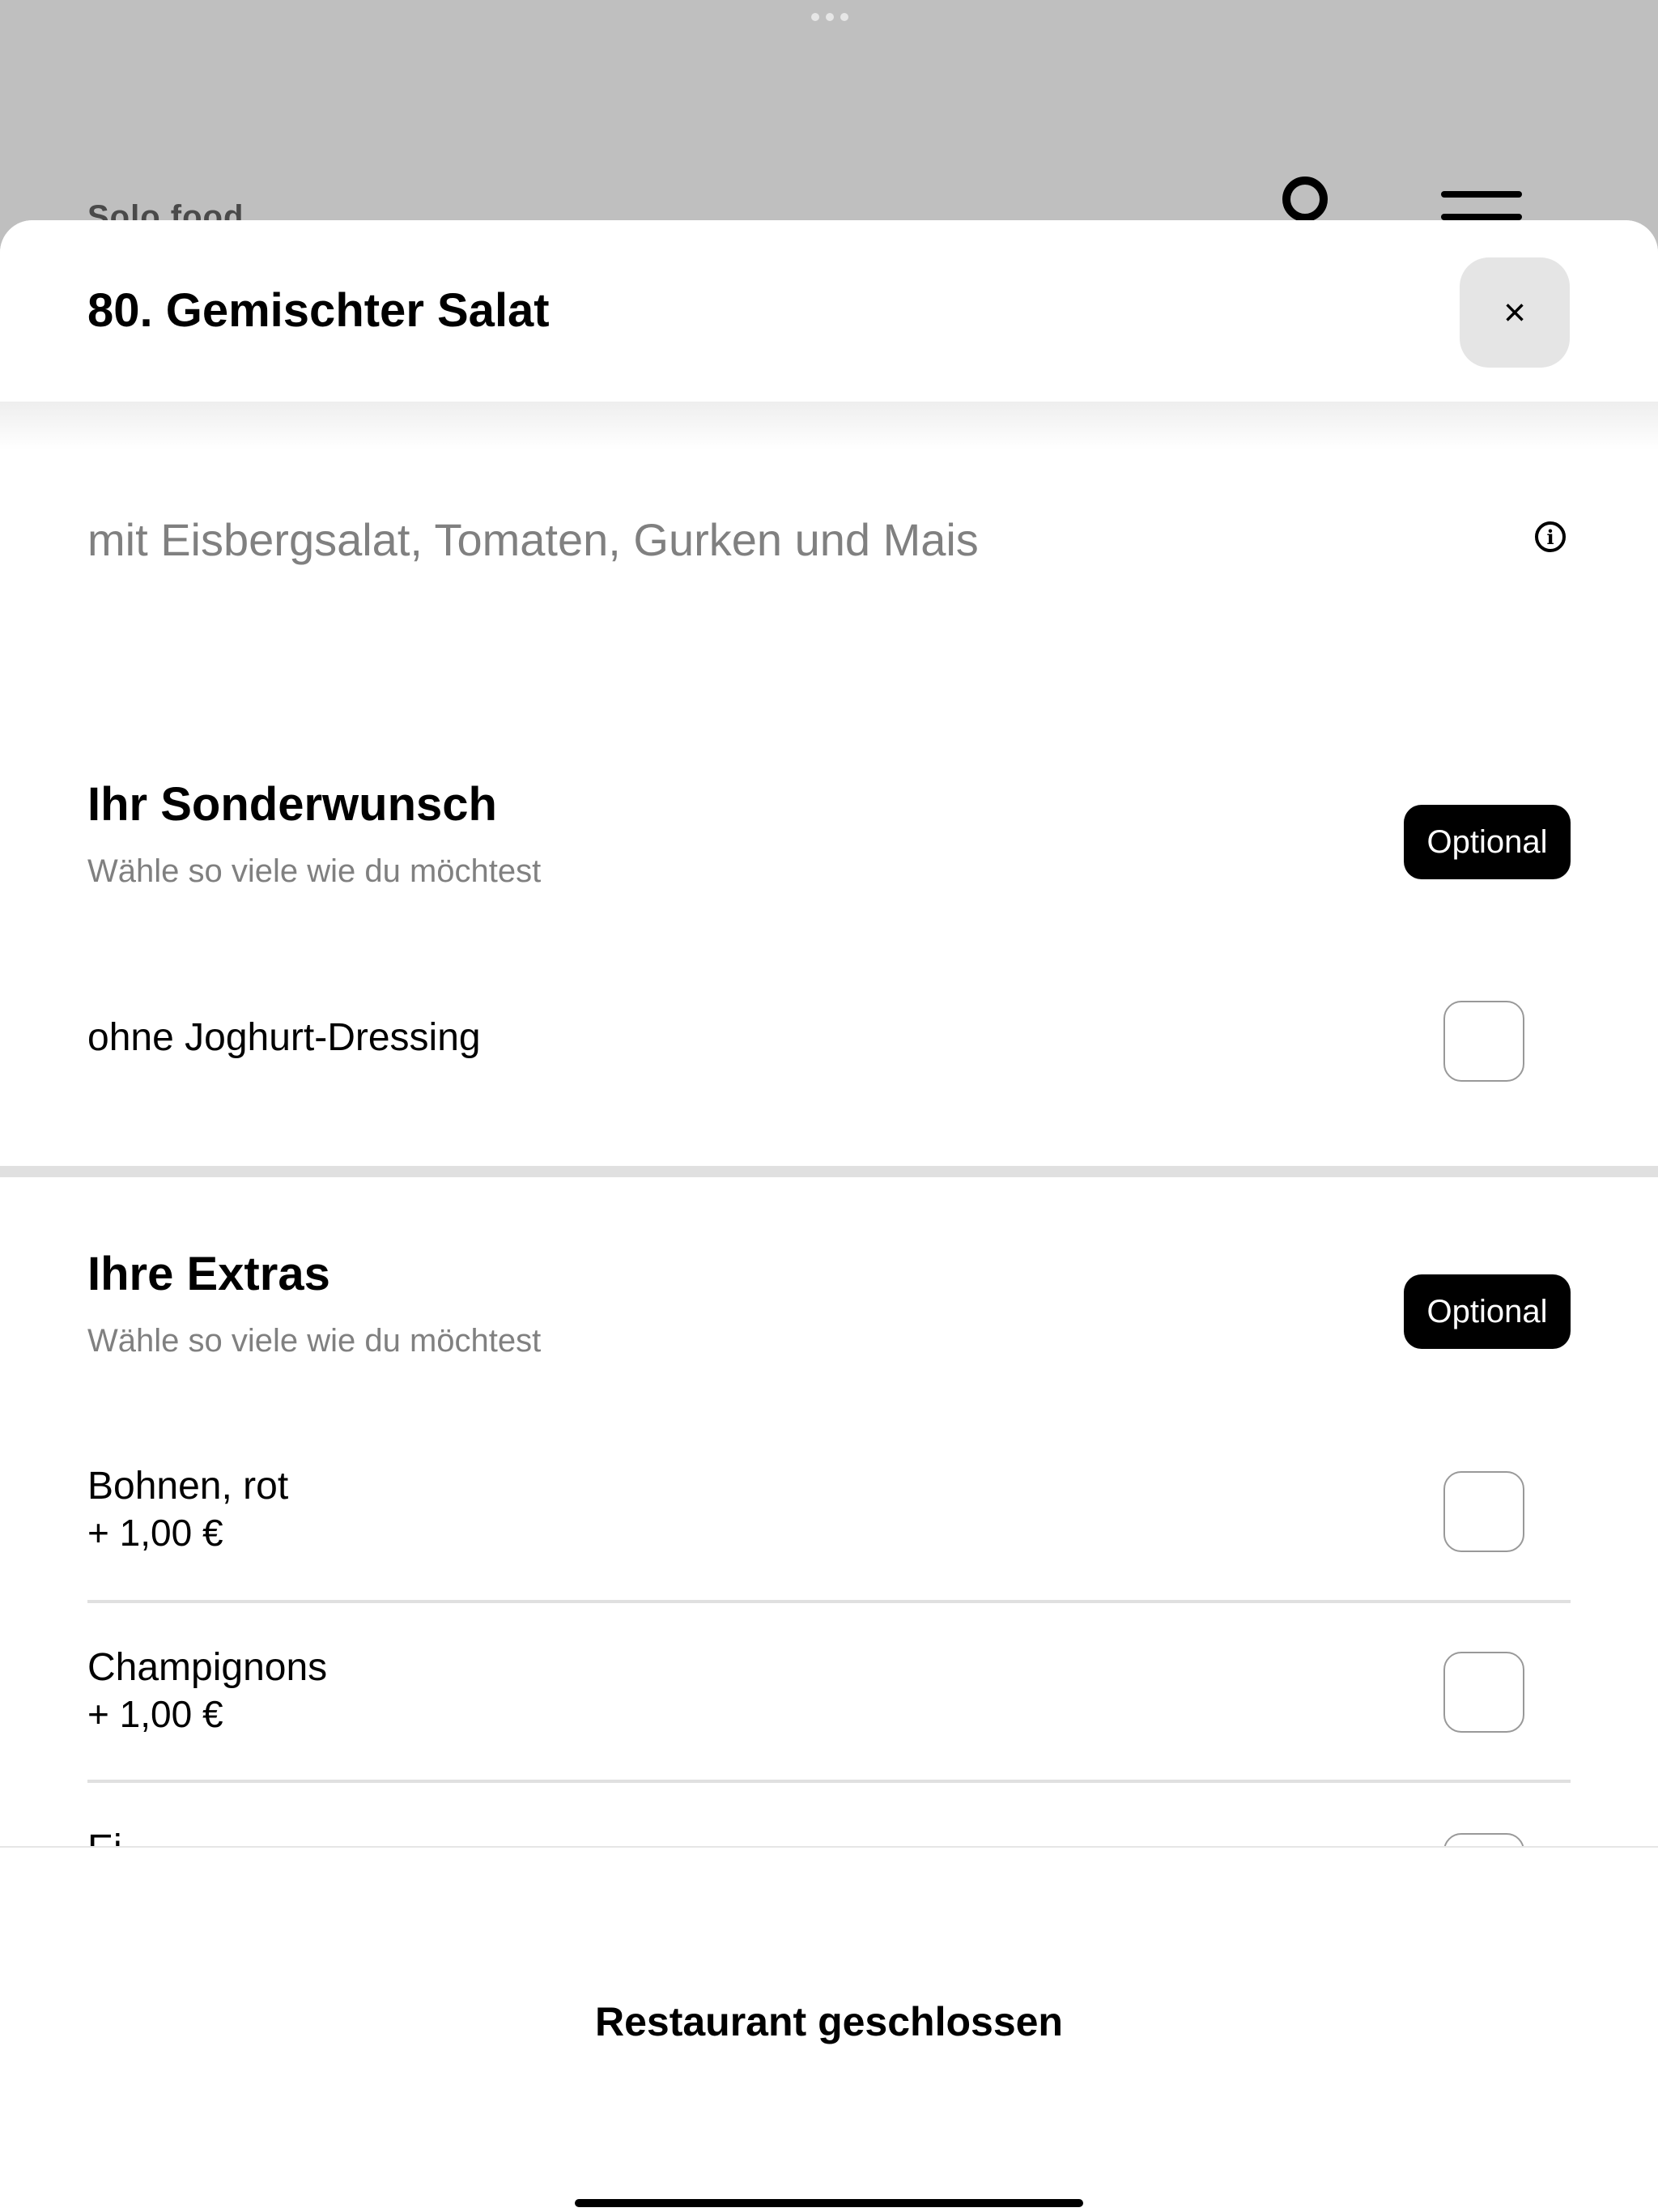 The height and width of the screenshot is (2212, 1658). I want to click on multitasking-dots, so click(829, 17).